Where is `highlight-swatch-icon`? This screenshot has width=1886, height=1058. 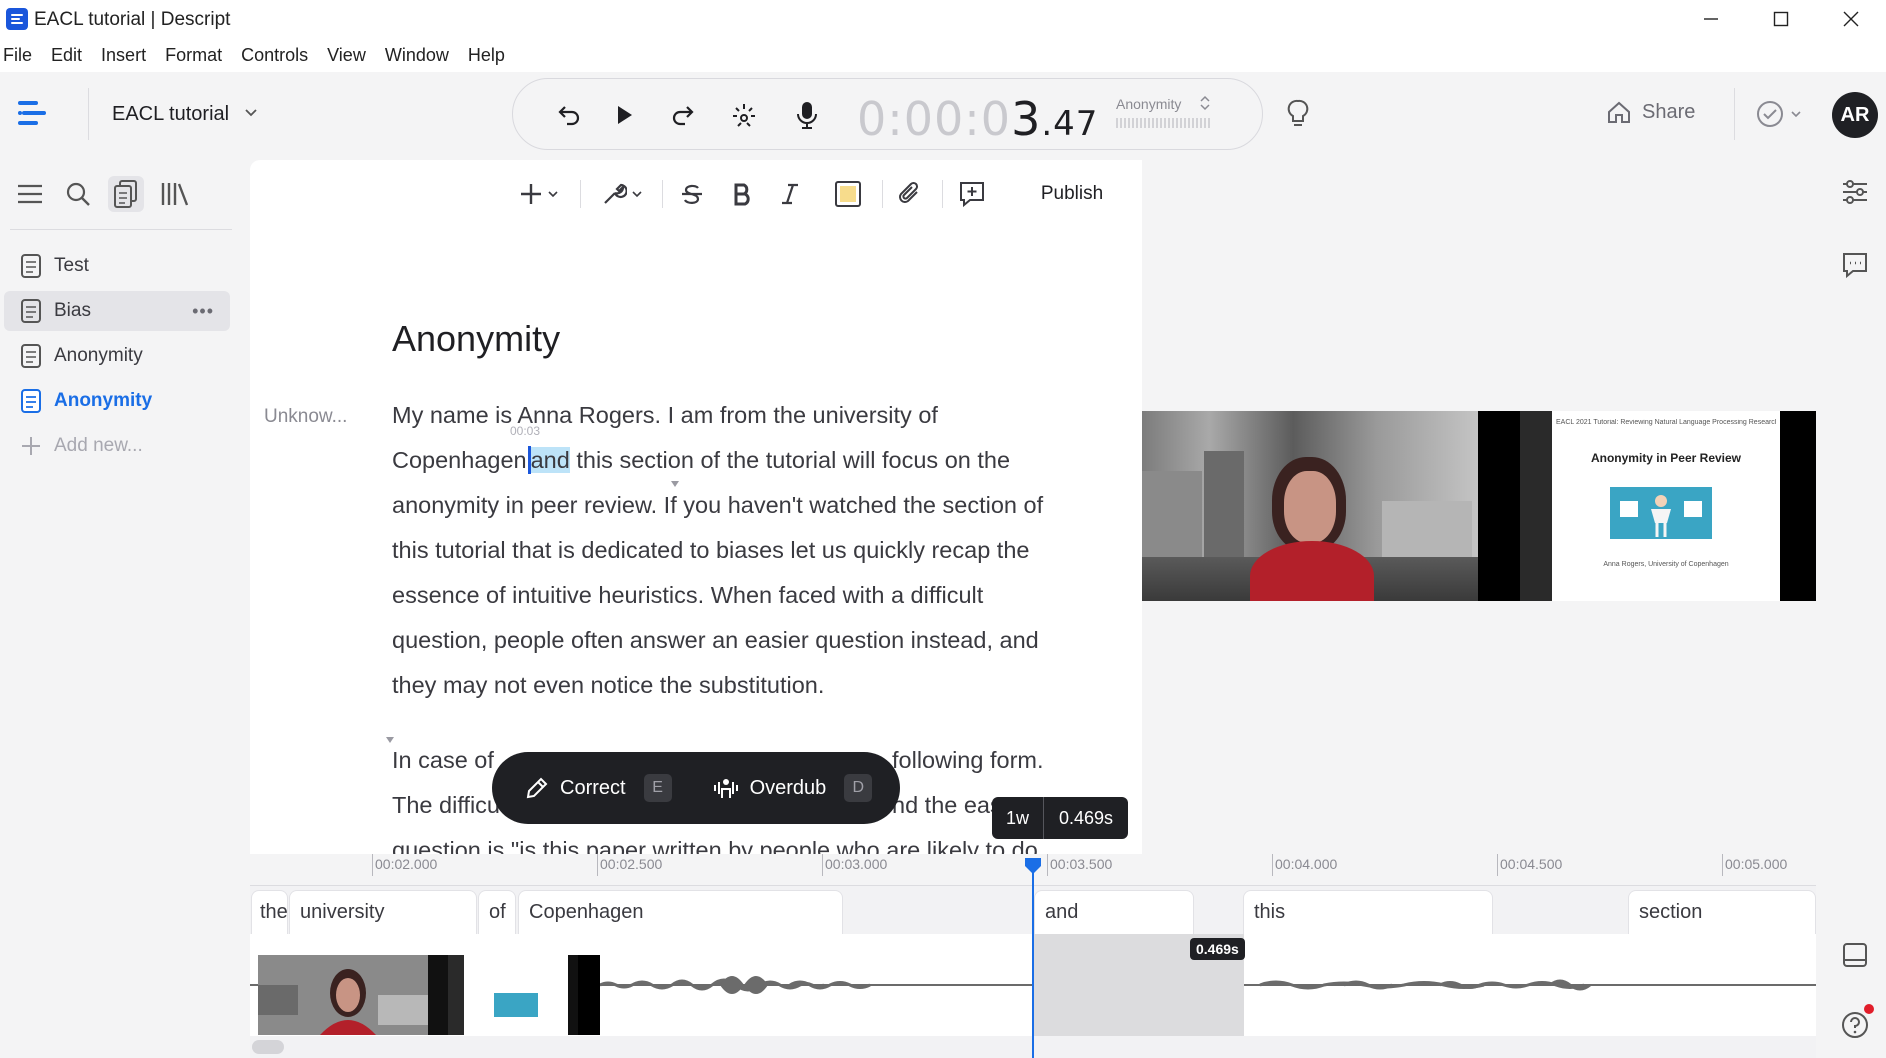
highlight-swatch-icon is located at coordinates (848, 194).